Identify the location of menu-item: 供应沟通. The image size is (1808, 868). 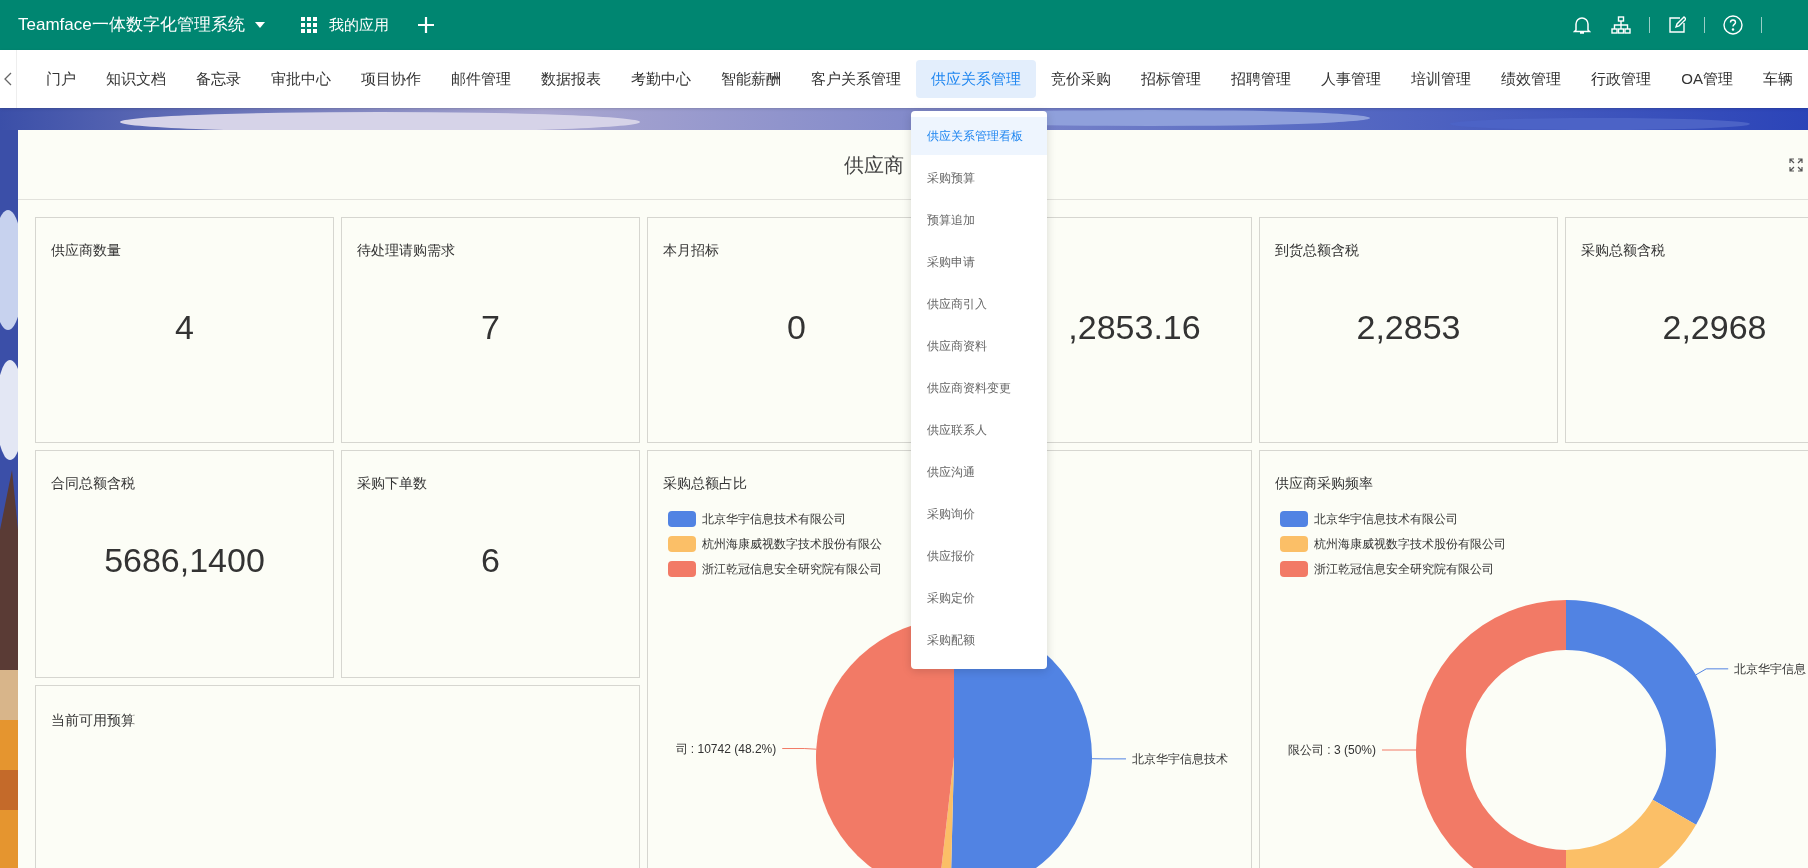
(979, 472).